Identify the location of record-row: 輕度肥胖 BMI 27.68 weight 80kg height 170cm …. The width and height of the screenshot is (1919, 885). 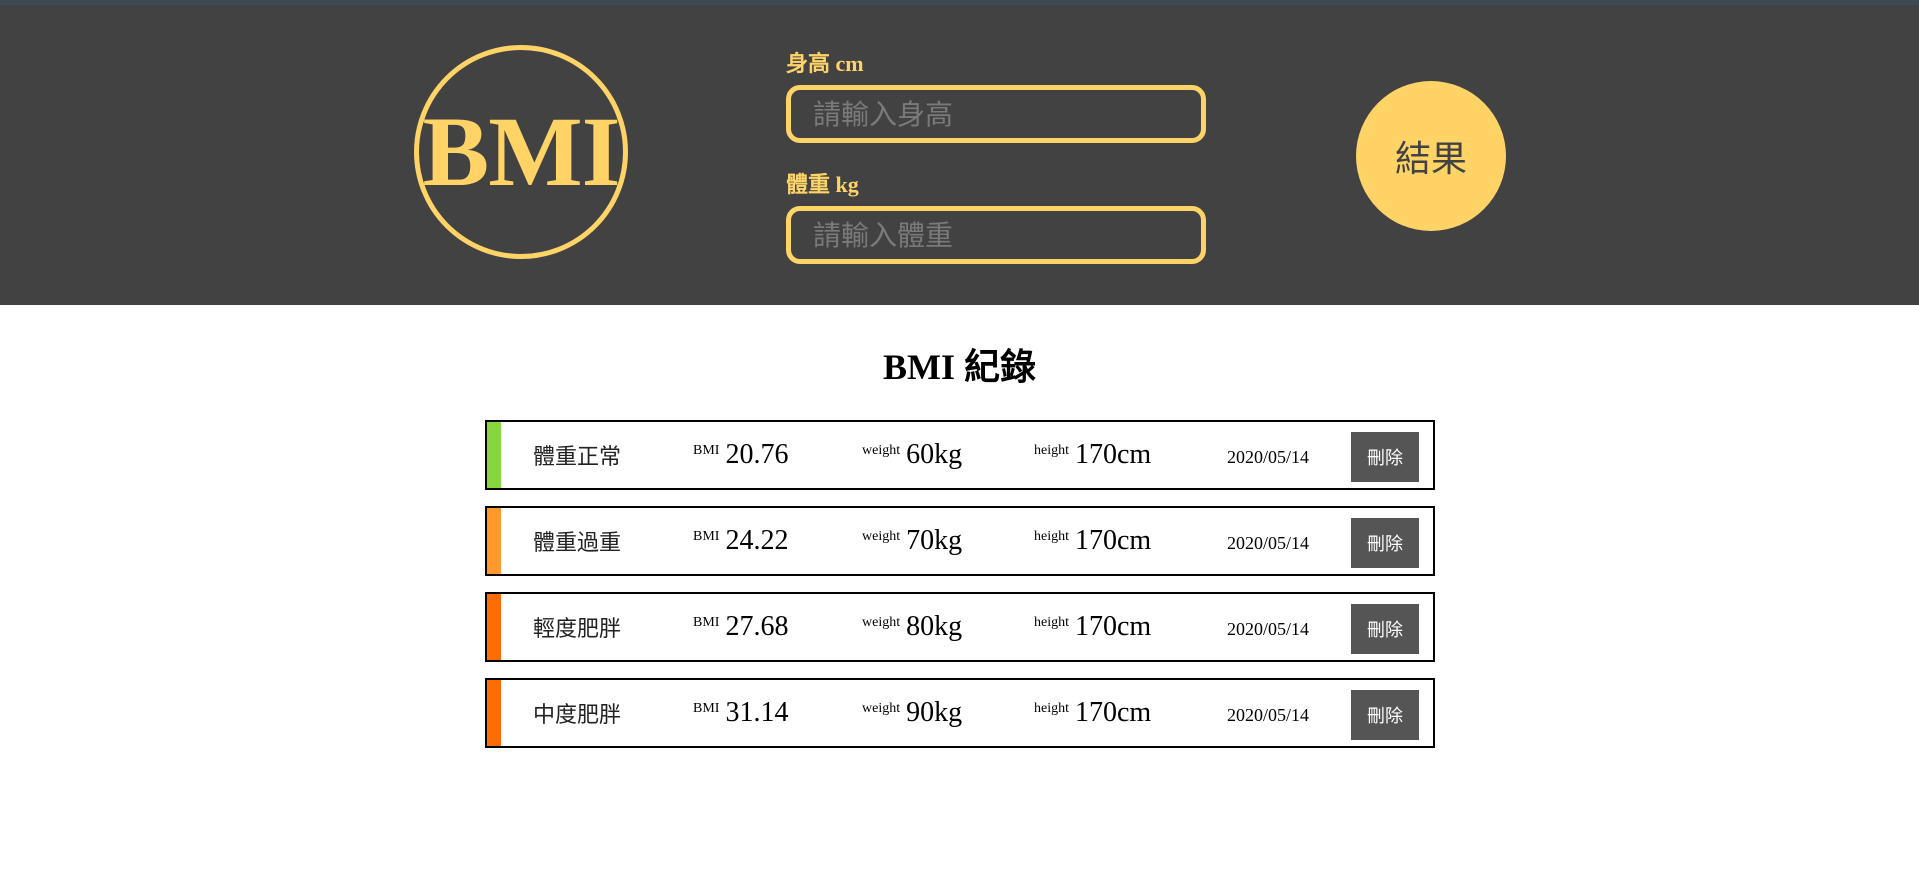
(960, 627).